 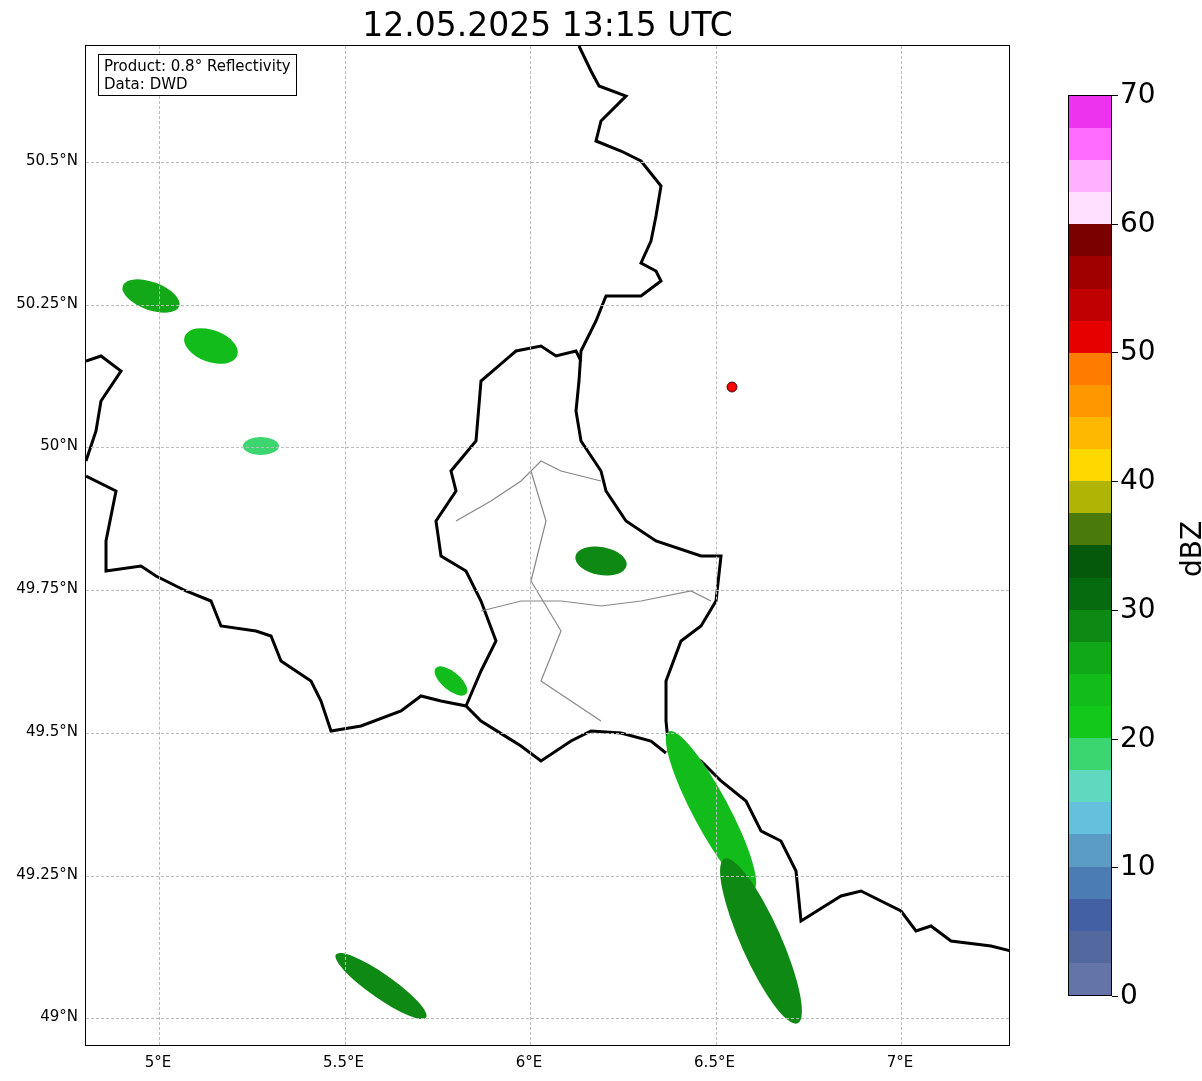 I want to click on x-tick-label: 6°E, so click(x=529, y=1062).